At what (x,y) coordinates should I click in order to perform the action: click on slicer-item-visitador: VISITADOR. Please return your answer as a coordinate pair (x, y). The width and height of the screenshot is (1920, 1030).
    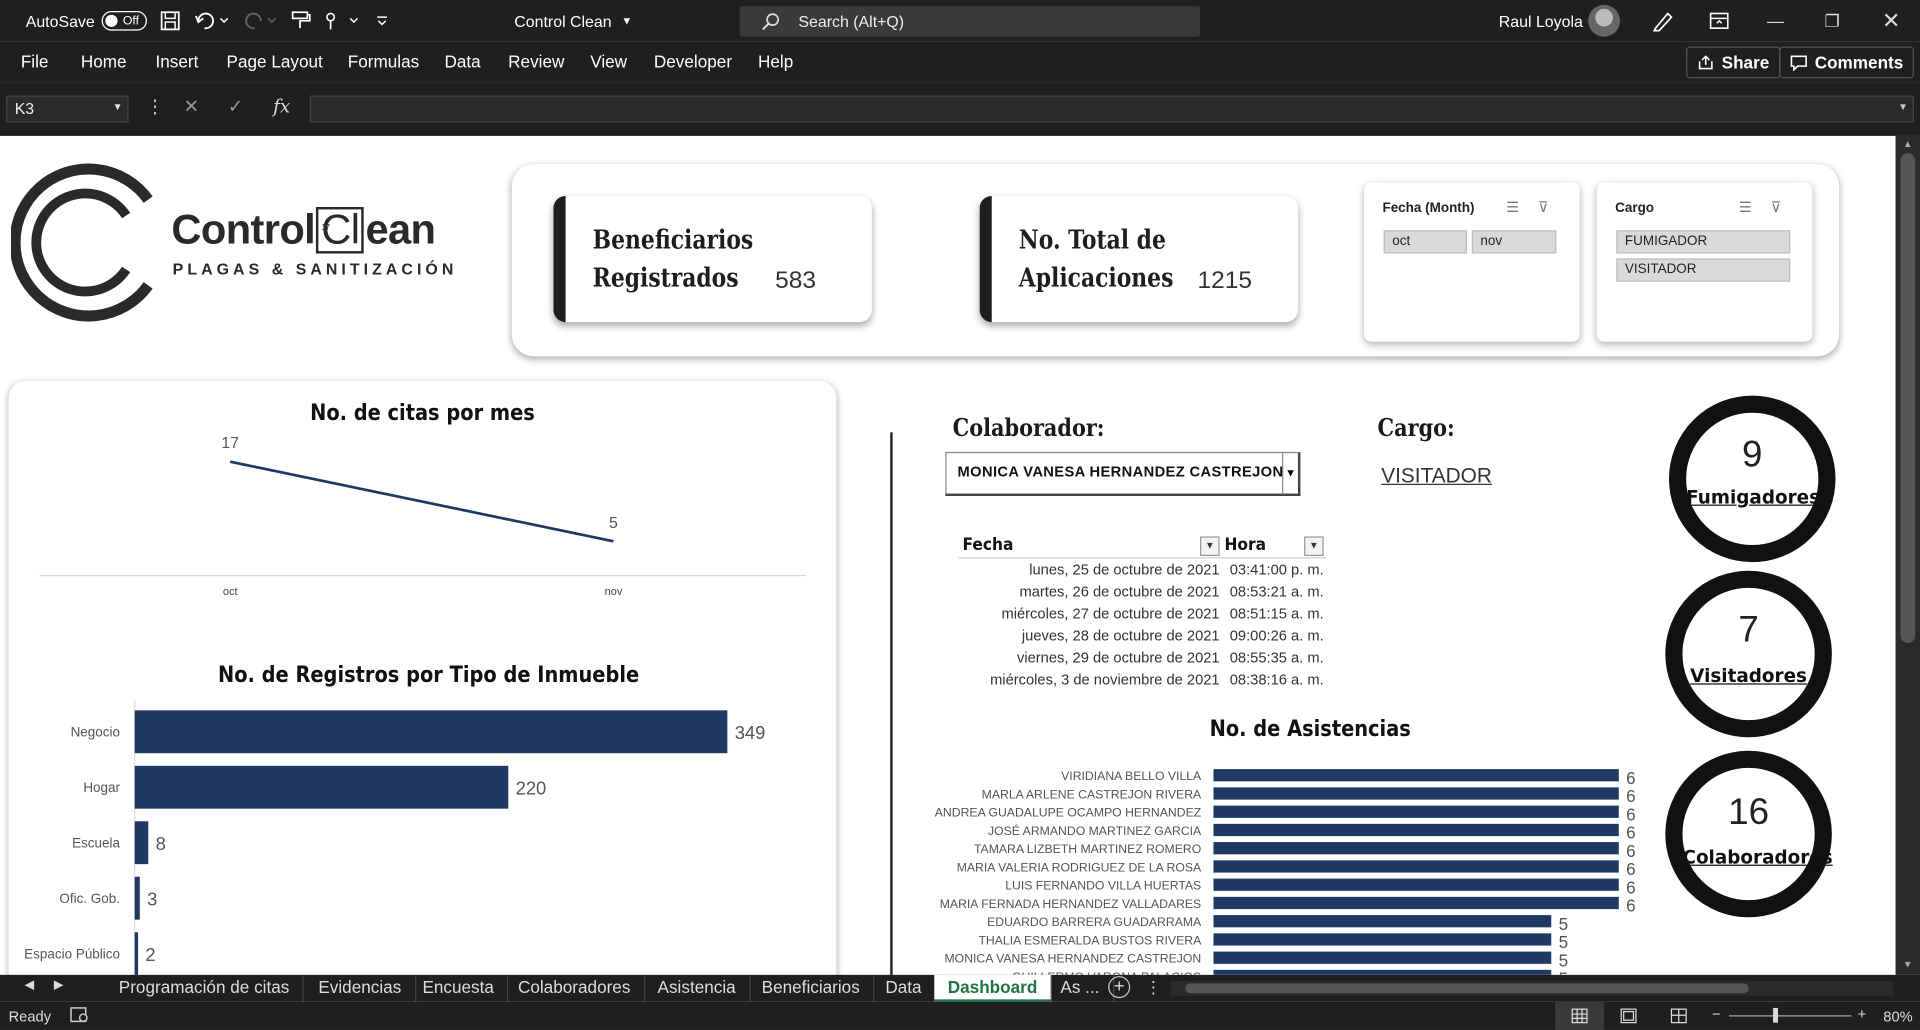
    Looking at the image, I should click on (1703, 270).